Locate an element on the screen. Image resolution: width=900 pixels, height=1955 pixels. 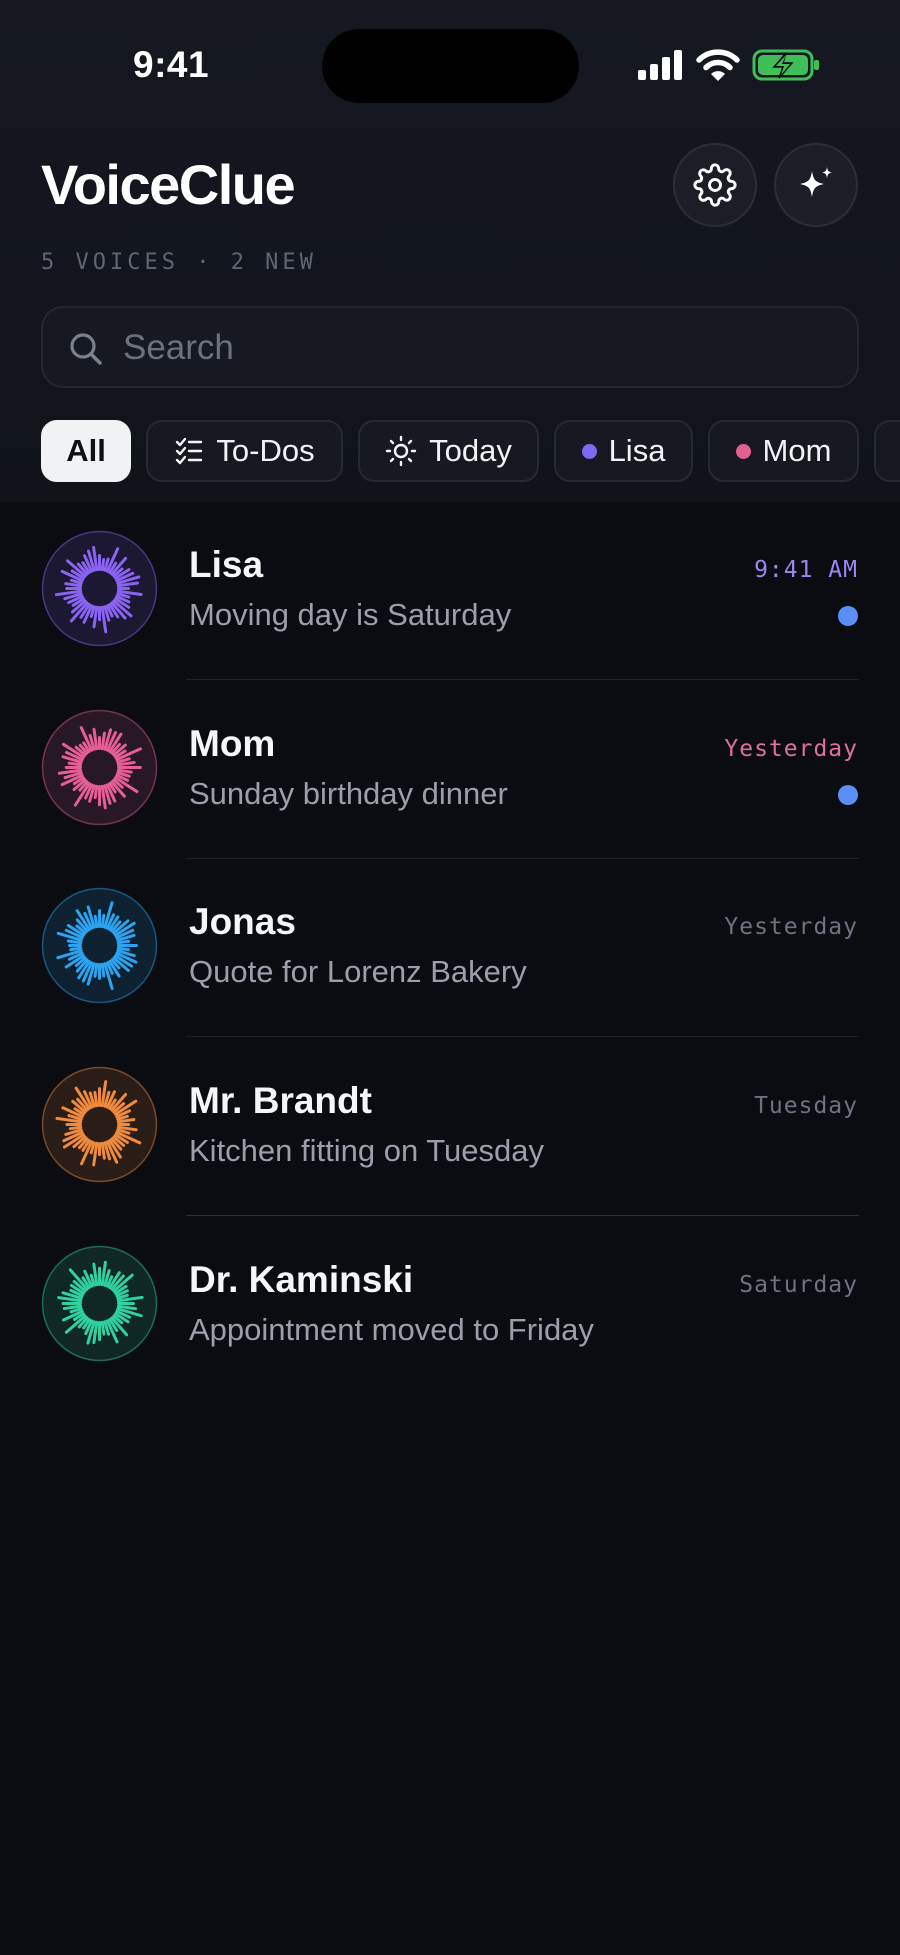
filter-chip-label: Lisa is located at coordinates (637, 450).